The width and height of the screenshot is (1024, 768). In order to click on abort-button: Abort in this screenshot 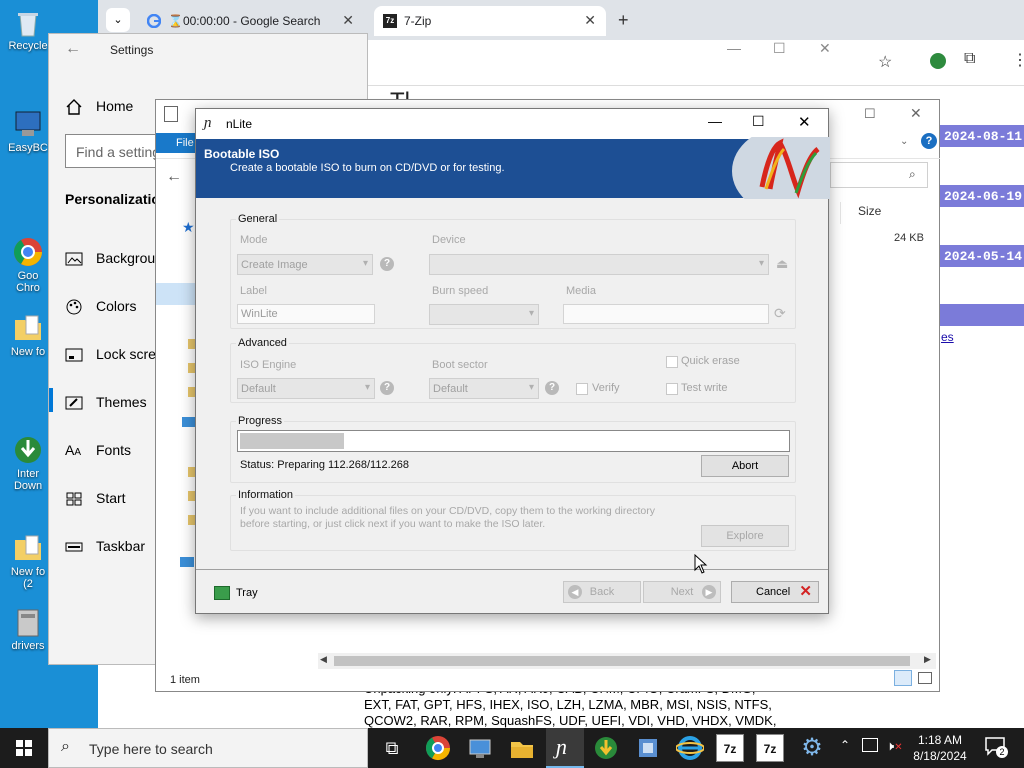, I will do `click(745, 466)`.